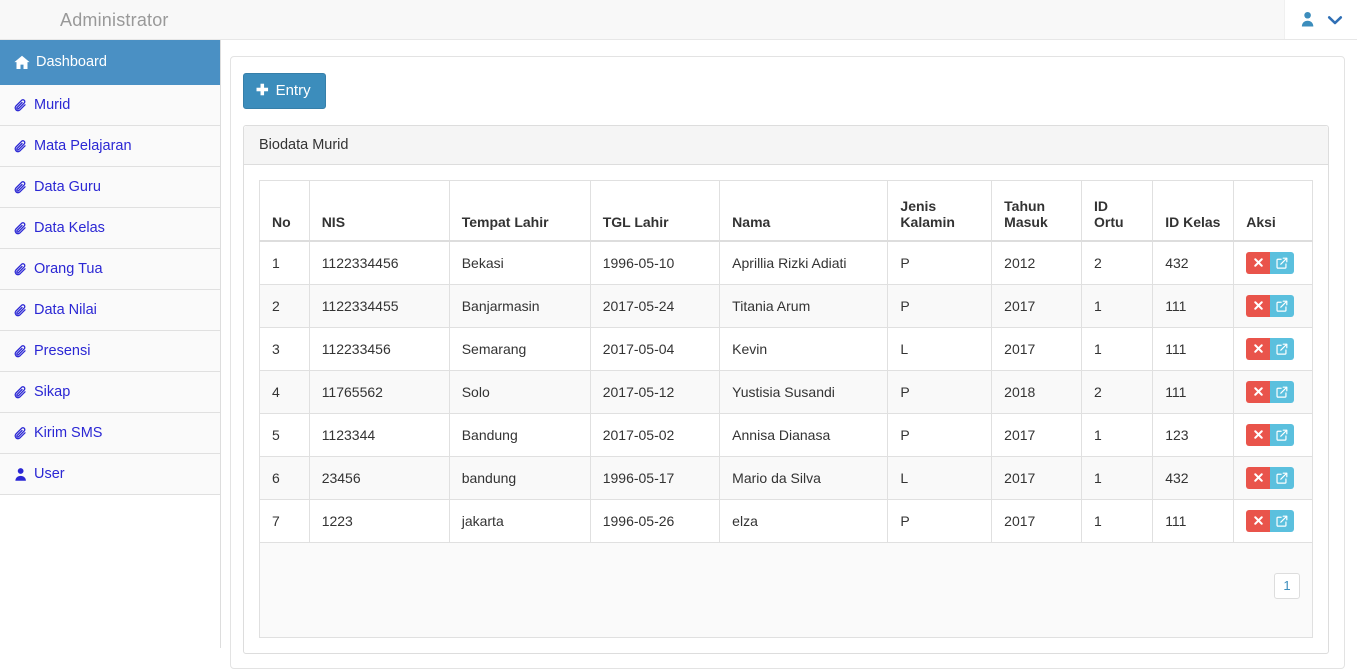  I want to click on column-header-nis: NIS, so click(379, 211).